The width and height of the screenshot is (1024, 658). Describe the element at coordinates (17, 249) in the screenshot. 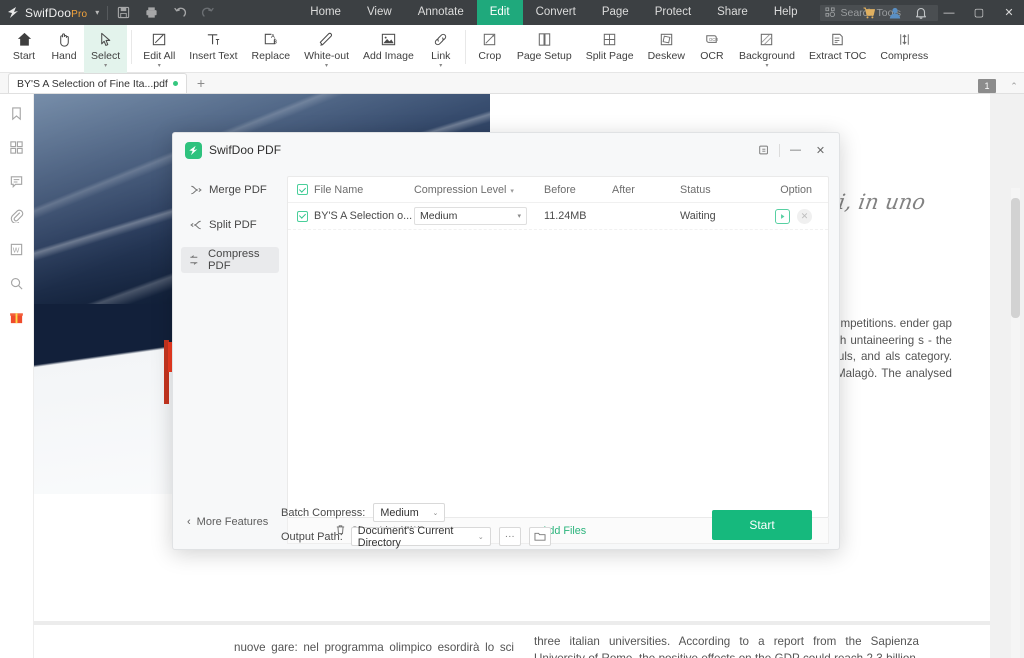

I see `word-icon: W` at that location.